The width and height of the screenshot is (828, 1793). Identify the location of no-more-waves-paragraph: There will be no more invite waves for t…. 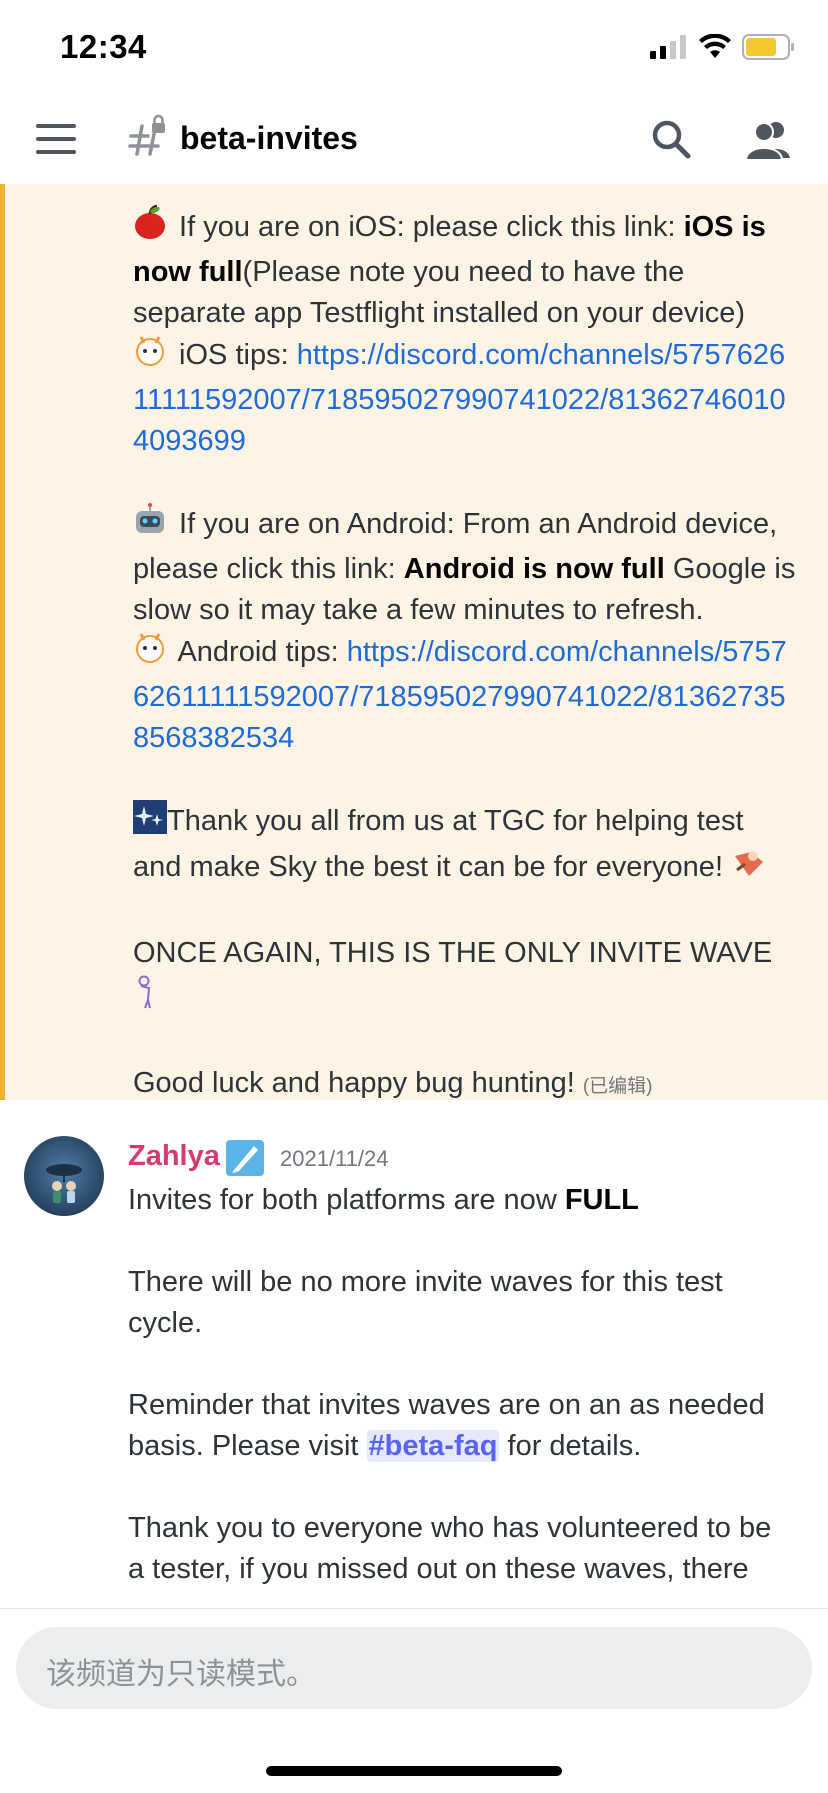
(425, 1302).